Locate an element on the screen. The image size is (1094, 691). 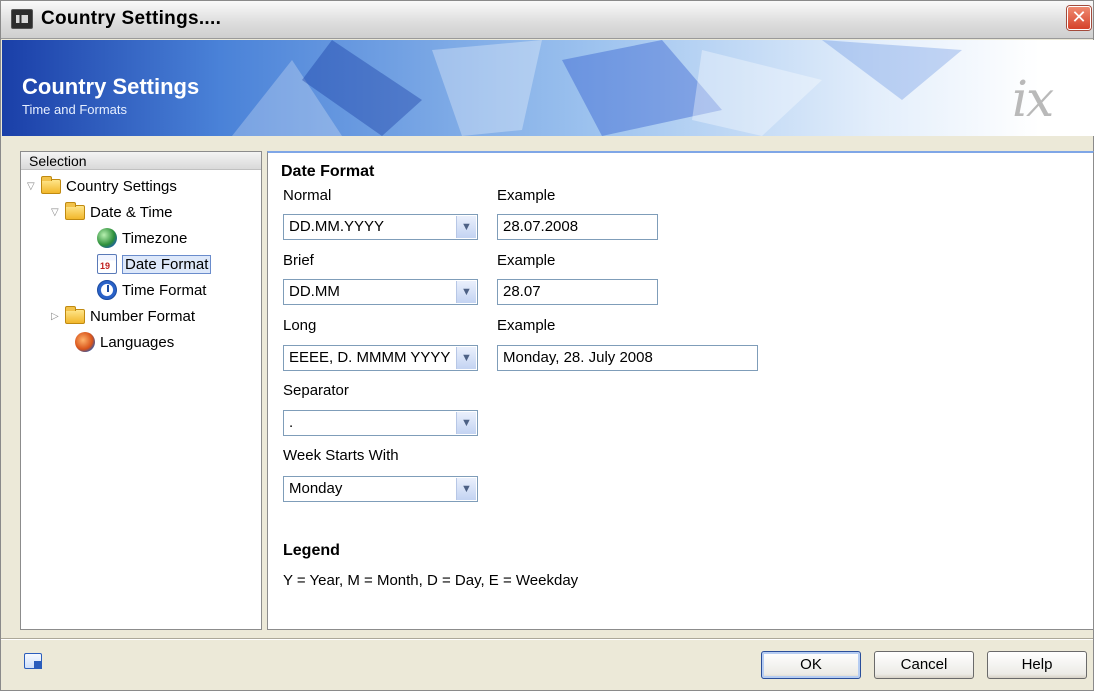
select-value: . is located at coordinates (291, 422).